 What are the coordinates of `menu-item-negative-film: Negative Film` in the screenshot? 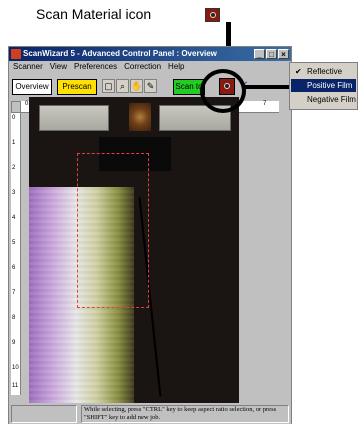 It's located at (323, 99).